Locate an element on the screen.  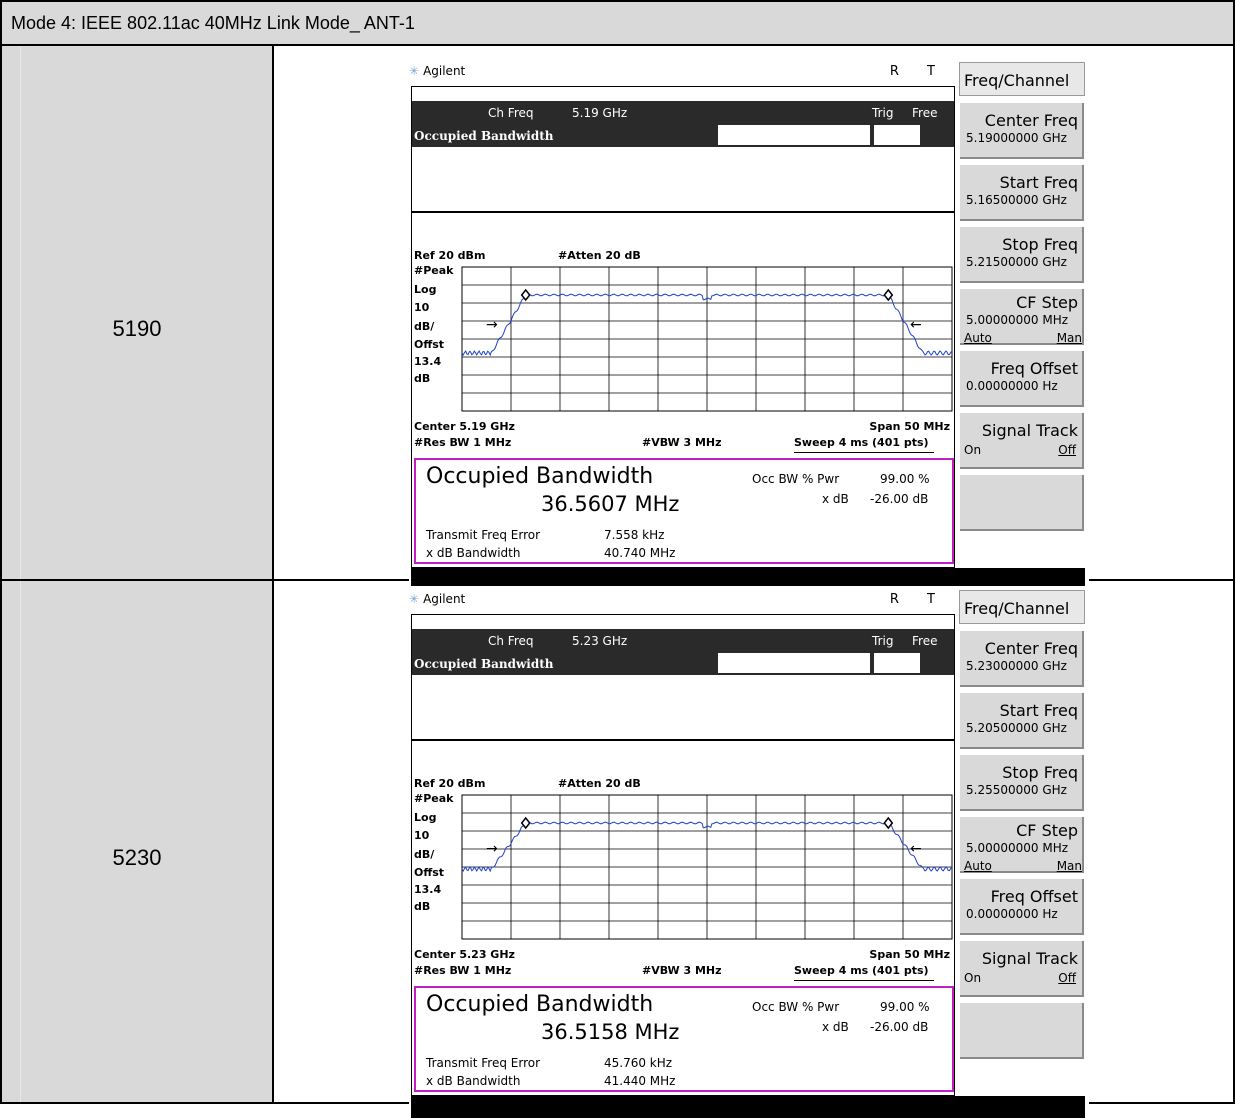
left-arrow-icon: ← is located at coordinates (916, 325).